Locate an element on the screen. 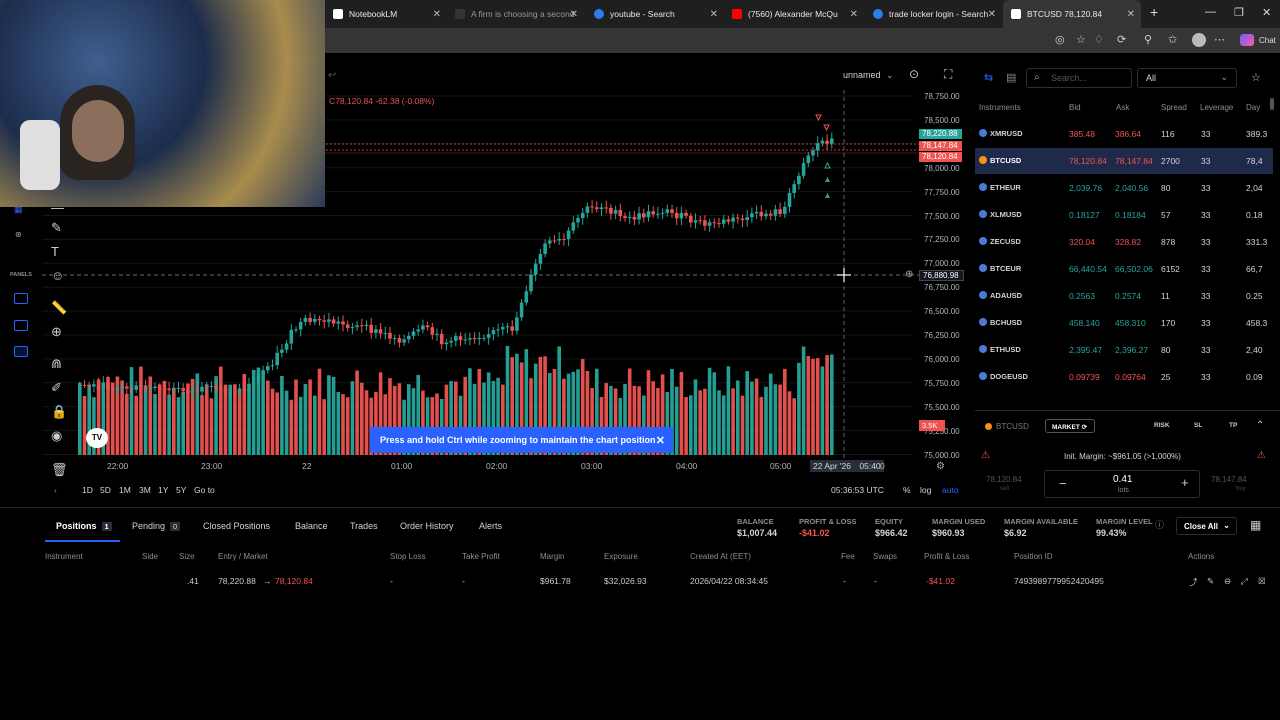 Image resolution: width=1280 pixels, height=720 pixels. instrument-row: ADAUSD 0.2563 0.2574 11 33 0.25 is located at coordinates (1124, 296).